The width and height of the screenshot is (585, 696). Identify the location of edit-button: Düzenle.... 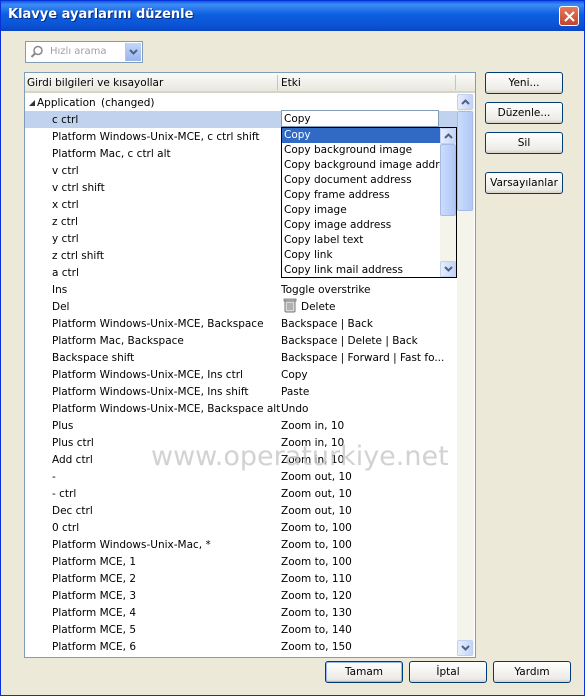
(524, 113).